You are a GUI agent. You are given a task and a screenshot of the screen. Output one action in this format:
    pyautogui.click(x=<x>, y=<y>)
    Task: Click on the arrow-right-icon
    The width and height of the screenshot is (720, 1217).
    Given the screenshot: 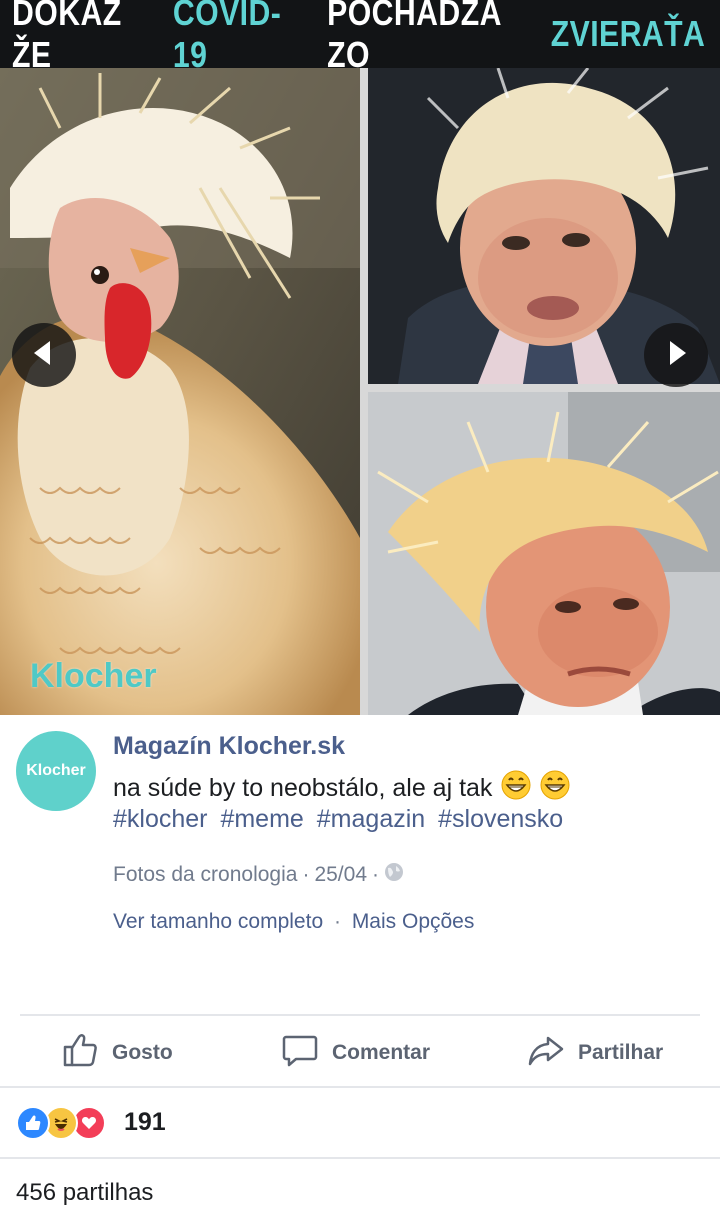 What is the action you would take?
    pyautogui.click(x=676, y=355)
    